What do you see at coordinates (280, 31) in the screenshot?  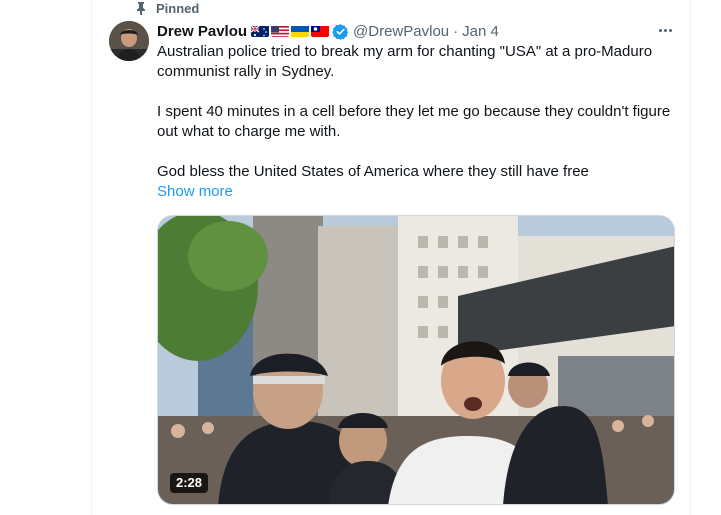 I see `flag-usa-icon` at bounding box center [280, 31].